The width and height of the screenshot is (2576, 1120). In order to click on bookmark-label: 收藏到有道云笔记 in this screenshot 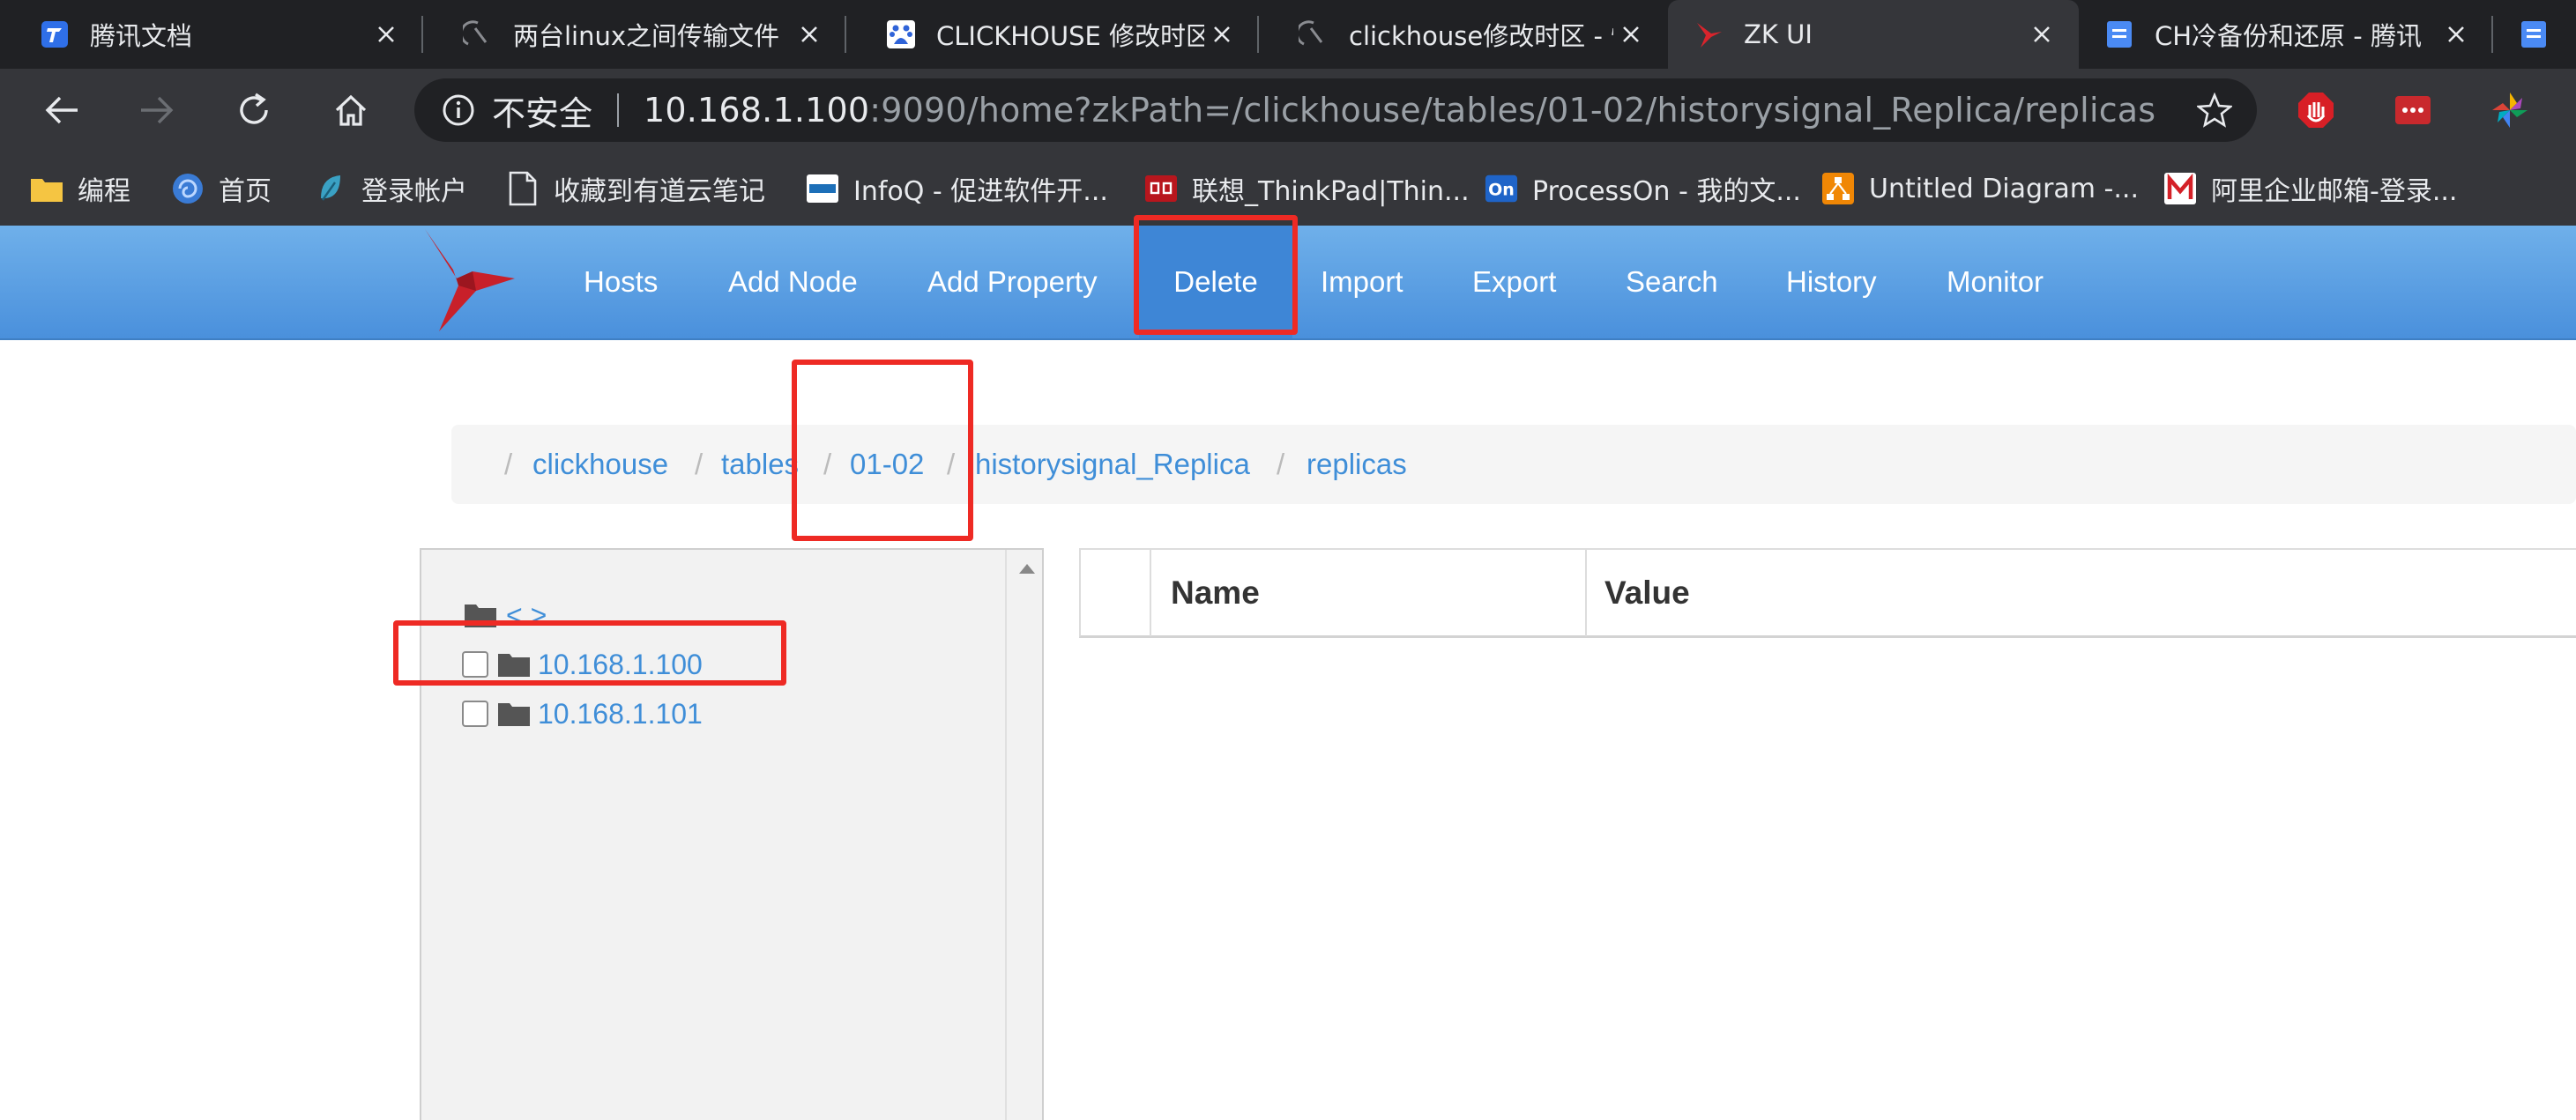, I will do `click(659, 191)`.